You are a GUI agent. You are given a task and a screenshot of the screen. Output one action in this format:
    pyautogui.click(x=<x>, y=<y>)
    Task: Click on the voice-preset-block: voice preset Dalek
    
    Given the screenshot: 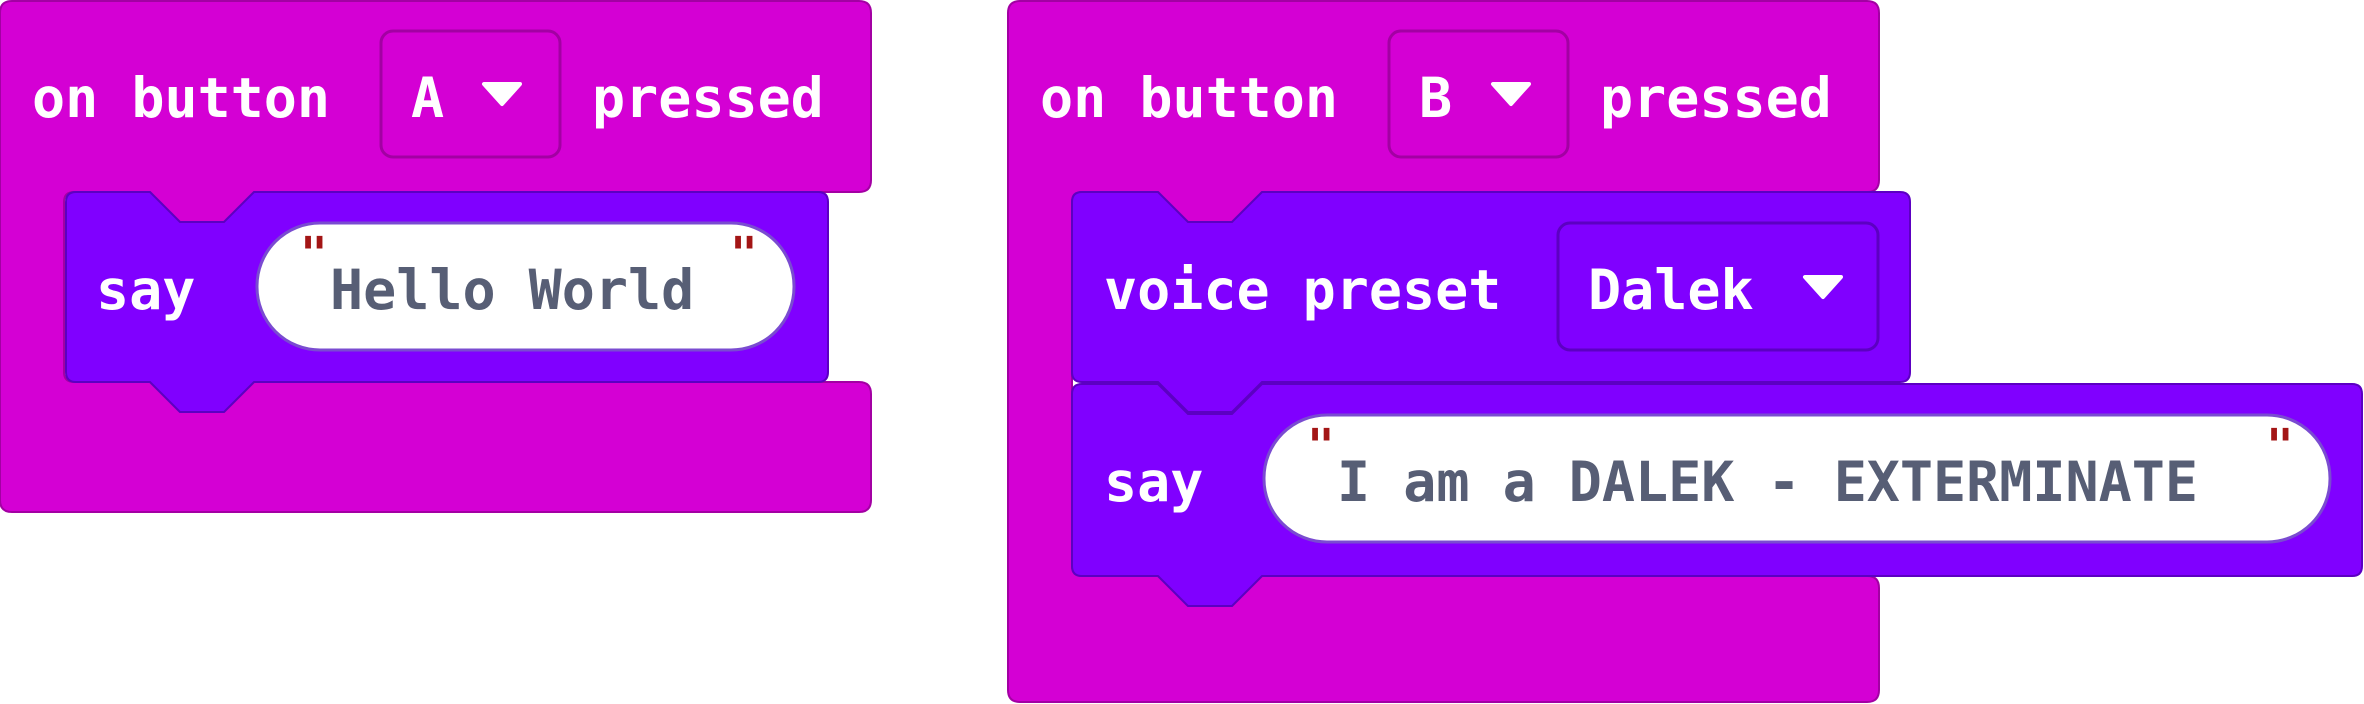 What is the action you would take?
    pyautogui.click(x=1491, y=302)
    